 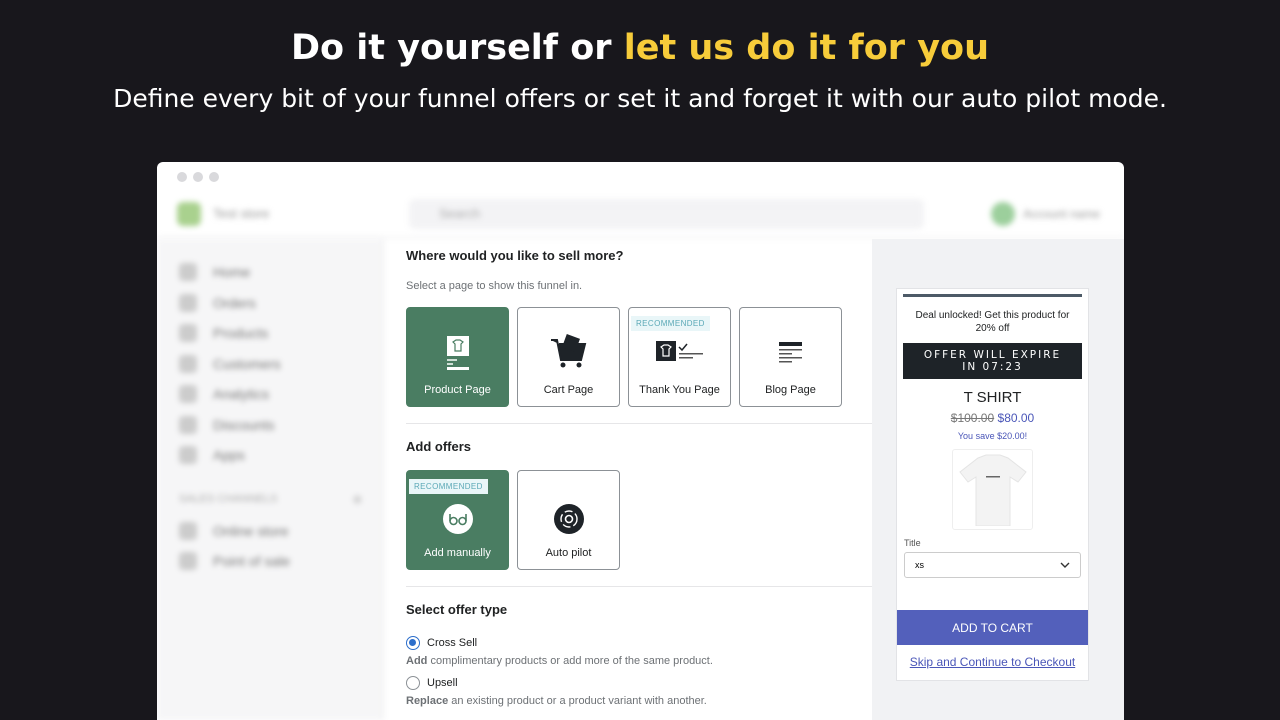 What do you see at coordinates (269, 272) in the screenshot?
I see `sidebar-item-home: Home` at bounding box center [269, 272].